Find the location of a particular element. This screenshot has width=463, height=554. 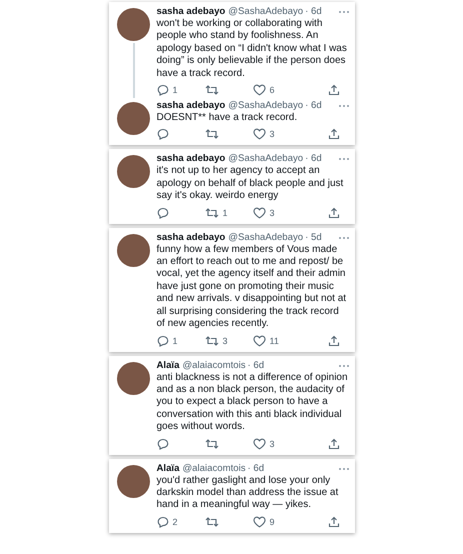

timestamp: · 5d is located at coordinates (313, 238).